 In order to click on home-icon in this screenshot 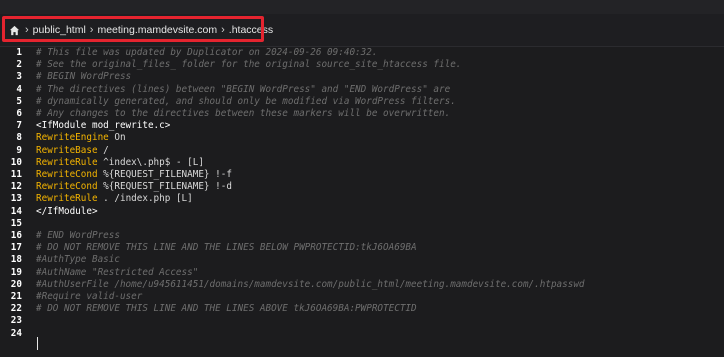, I will do `click(15, 30)`.